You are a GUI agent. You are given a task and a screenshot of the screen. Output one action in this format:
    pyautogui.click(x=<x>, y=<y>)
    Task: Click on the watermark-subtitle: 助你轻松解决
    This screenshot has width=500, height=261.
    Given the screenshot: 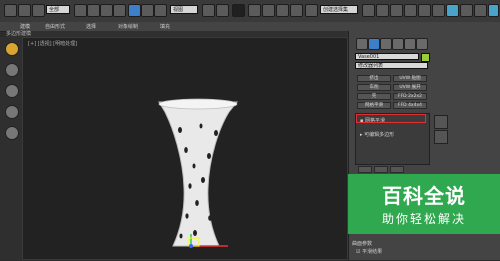 What is the action you would take?
    pyautogui.click(x=423, y=219)
    